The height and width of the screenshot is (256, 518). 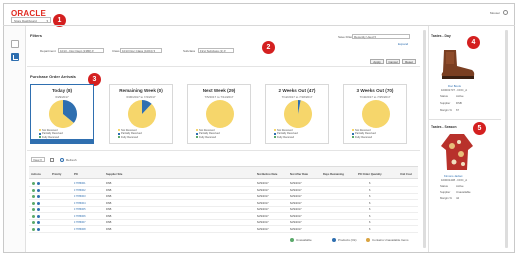 What do you see at coordinates (76, 174) in the screenshot?
I see `column-header: PO` at bounding box center [76, 174].